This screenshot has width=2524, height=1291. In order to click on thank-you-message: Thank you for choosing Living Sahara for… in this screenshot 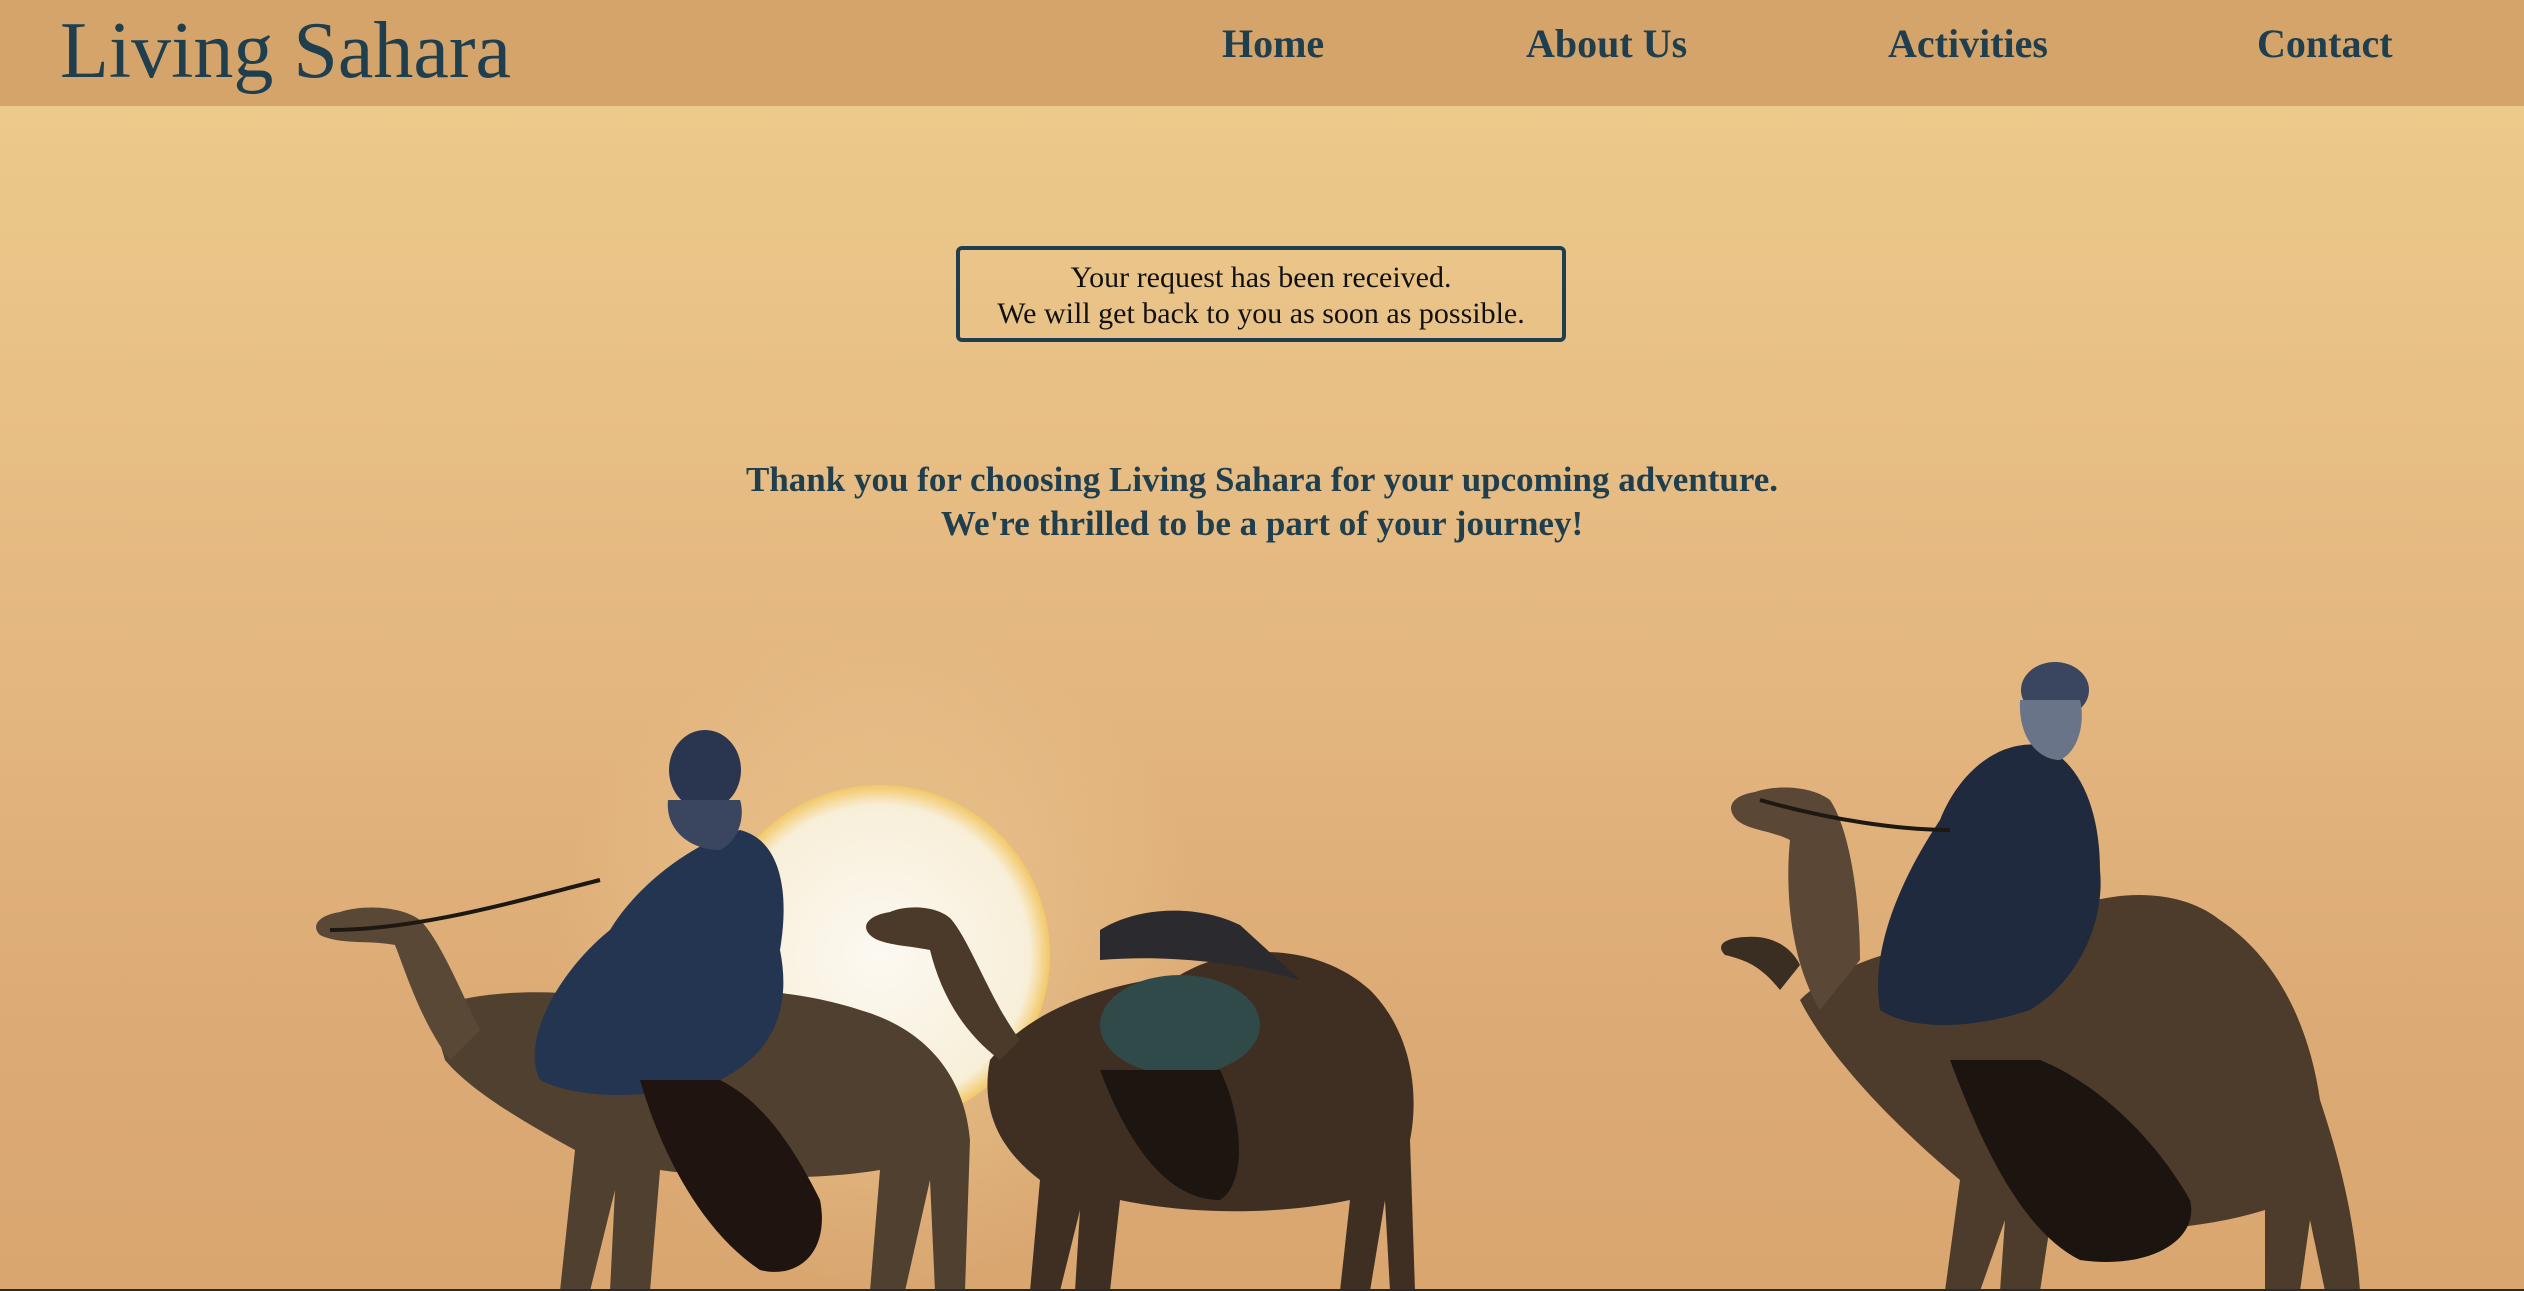, I will do `click(1262, 502)`.